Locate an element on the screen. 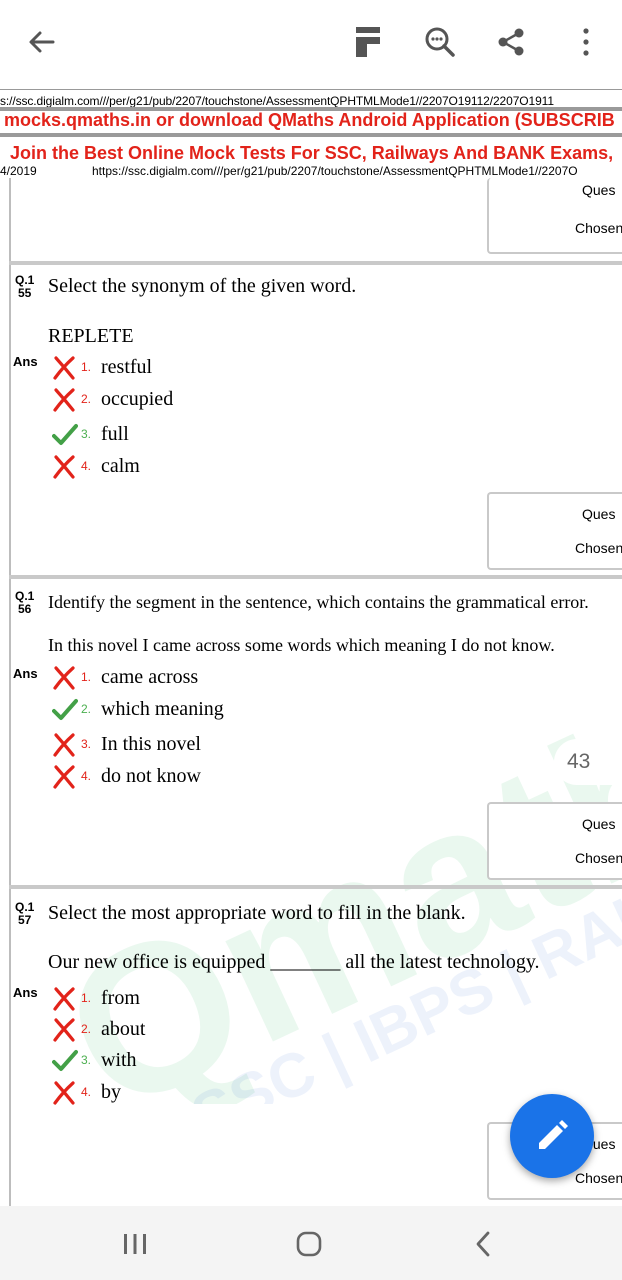 The image size is (622, 1280). home-icon is located at coordinates (309, 1244).